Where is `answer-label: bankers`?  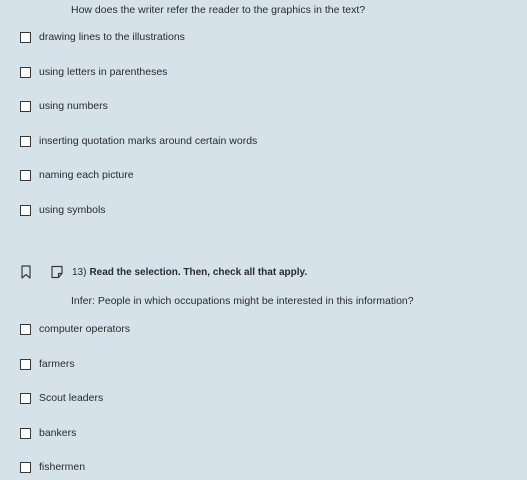 answer-label: bankers is located at coordinates (58, 433).